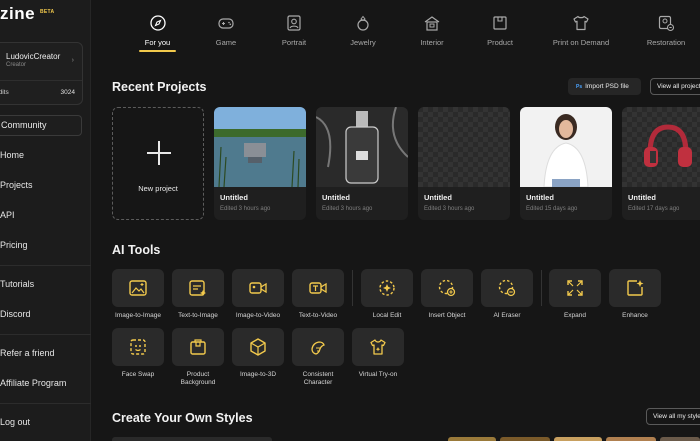 The image size is (700, 441). I want to click on ai-tools-title: AI Tools, so click(136, 250).